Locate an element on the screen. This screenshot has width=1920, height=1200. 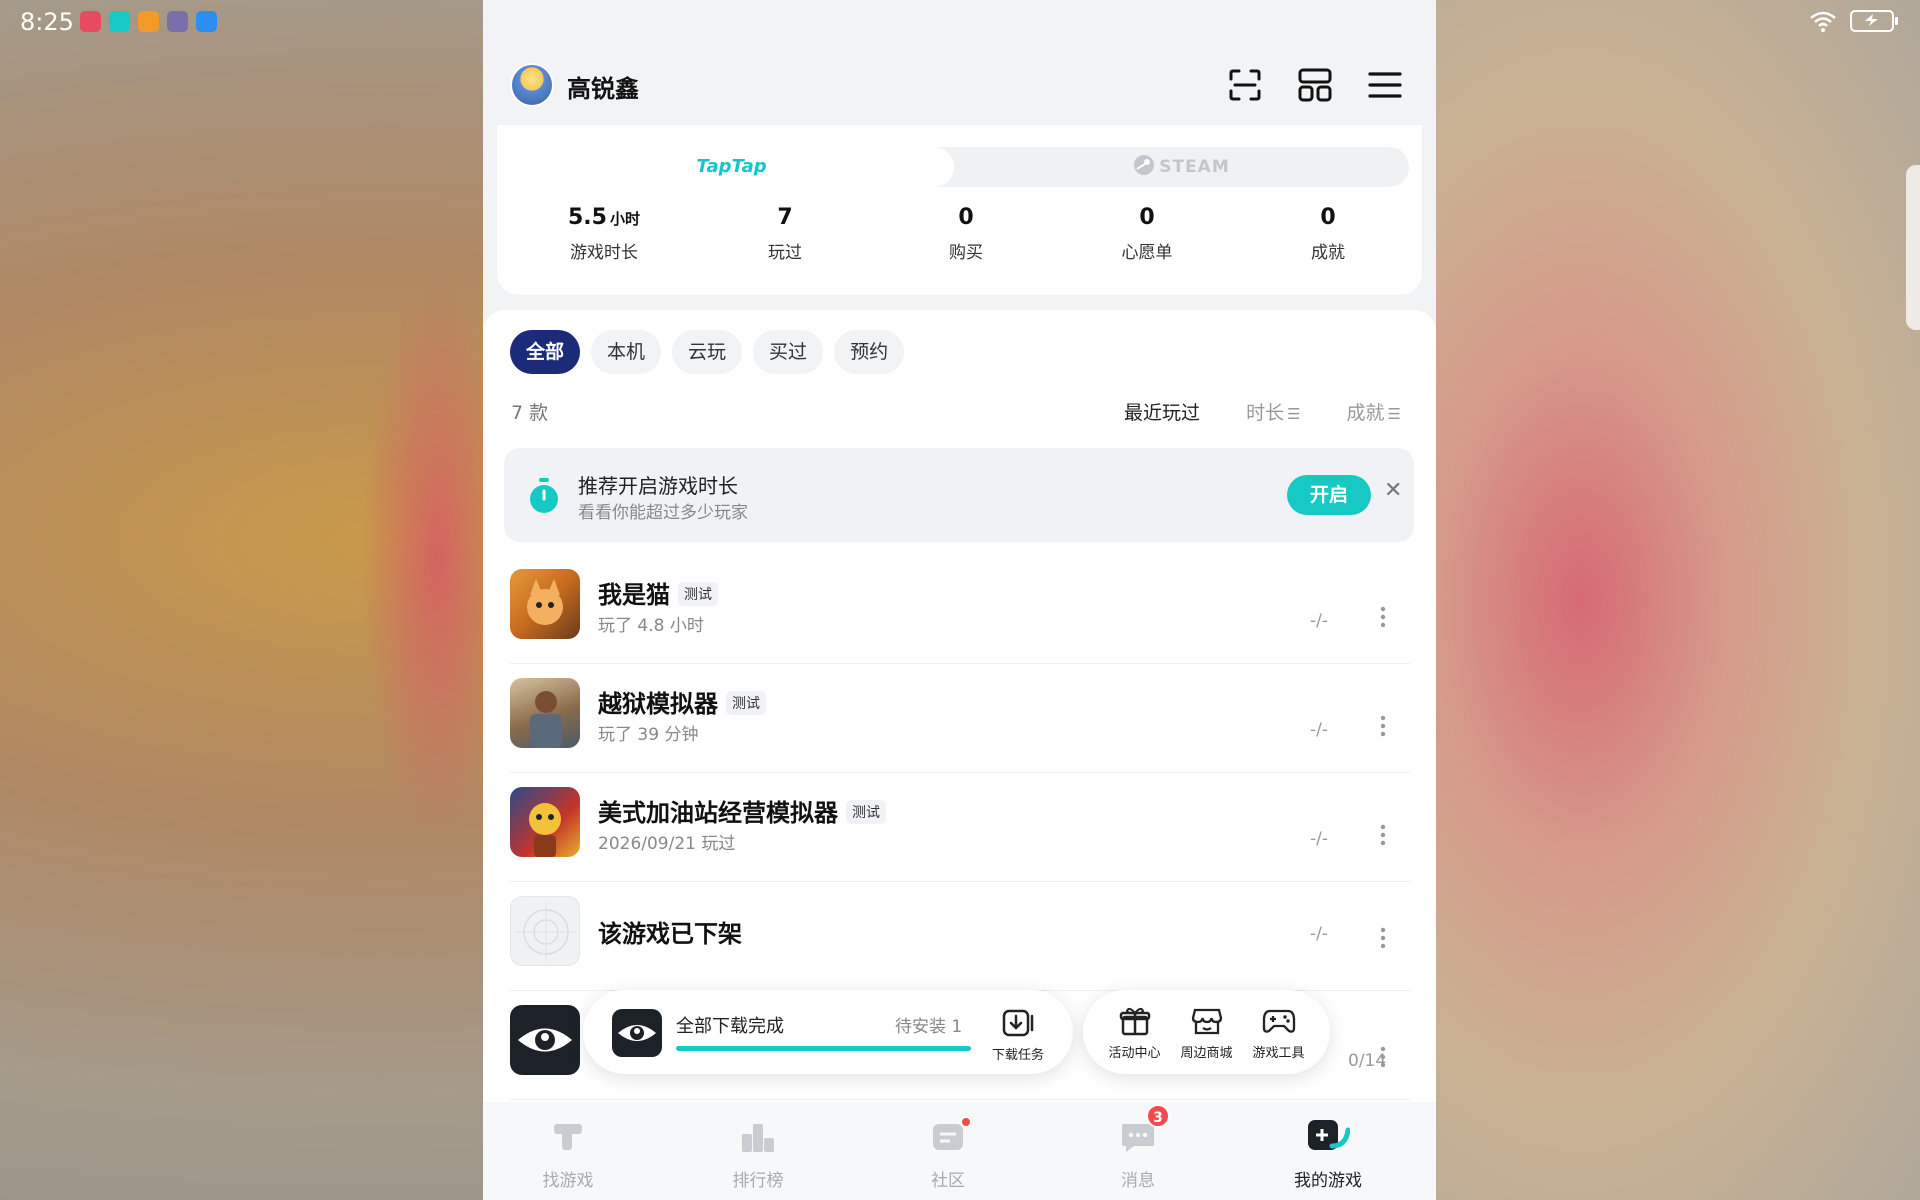
game-count: 7 款 is located at coordinates (530, 413).